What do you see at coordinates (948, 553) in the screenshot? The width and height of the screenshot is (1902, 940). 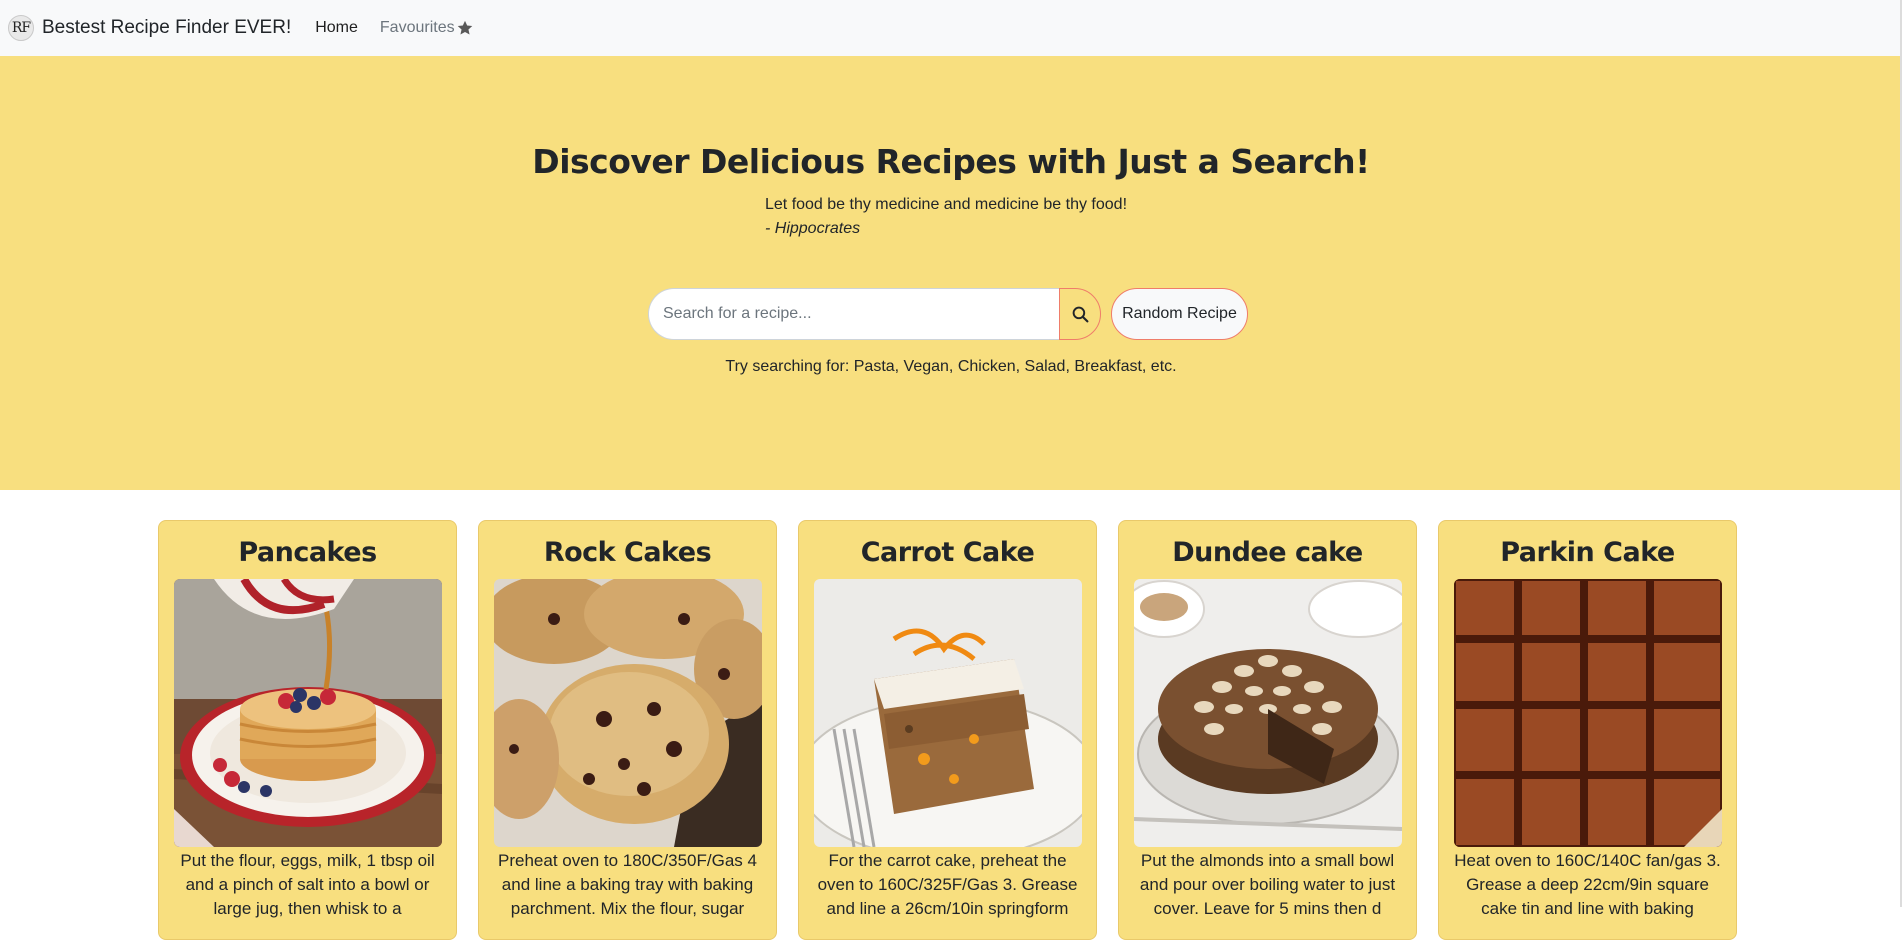 I see `recipe-title: Carrot Cake` at bounding box center [948, 553].